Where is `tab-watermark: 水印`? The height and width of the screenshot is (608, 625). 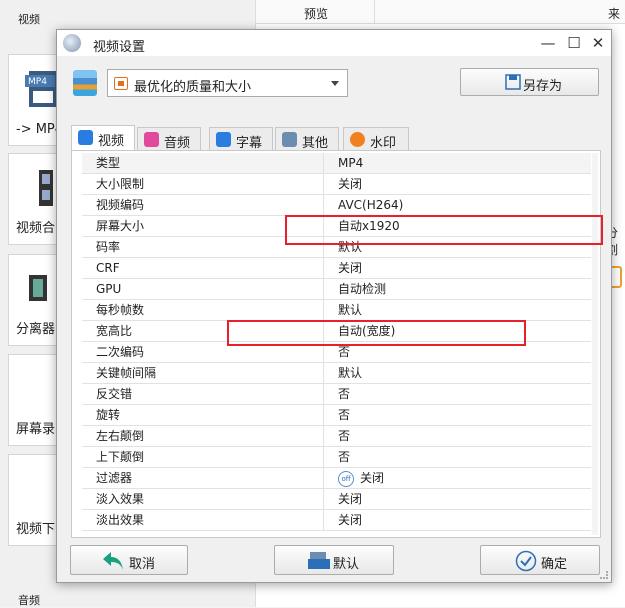 tab-watermark: 水印 is located at coordinates (376, 139).